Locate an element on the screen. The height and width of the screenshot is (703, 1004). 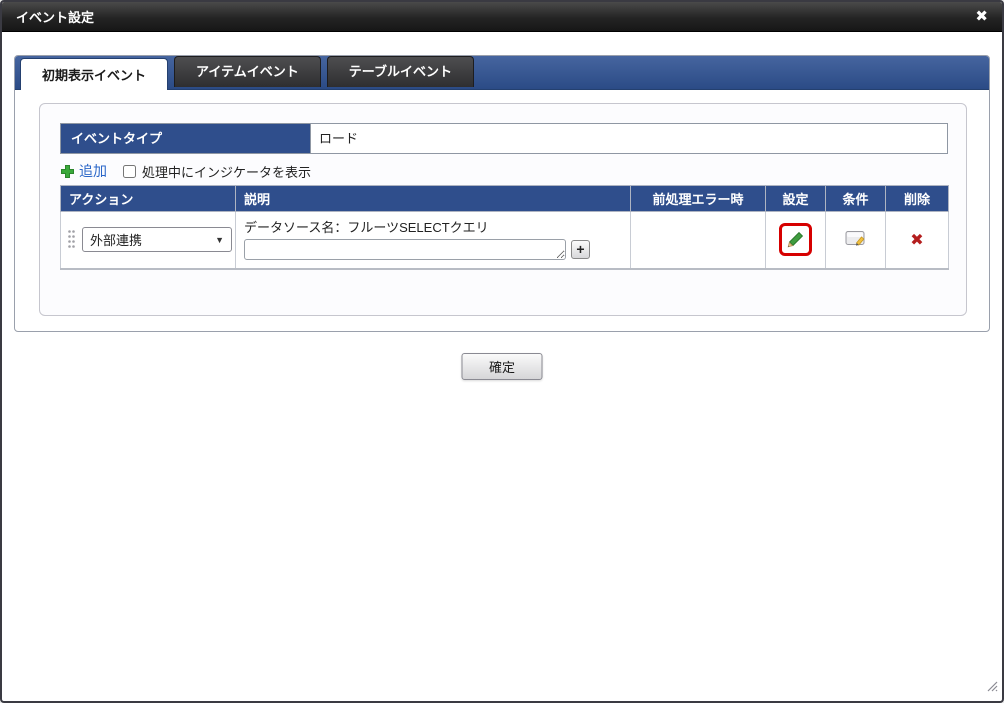
pencil-icon is located at coordinates (795, 240).